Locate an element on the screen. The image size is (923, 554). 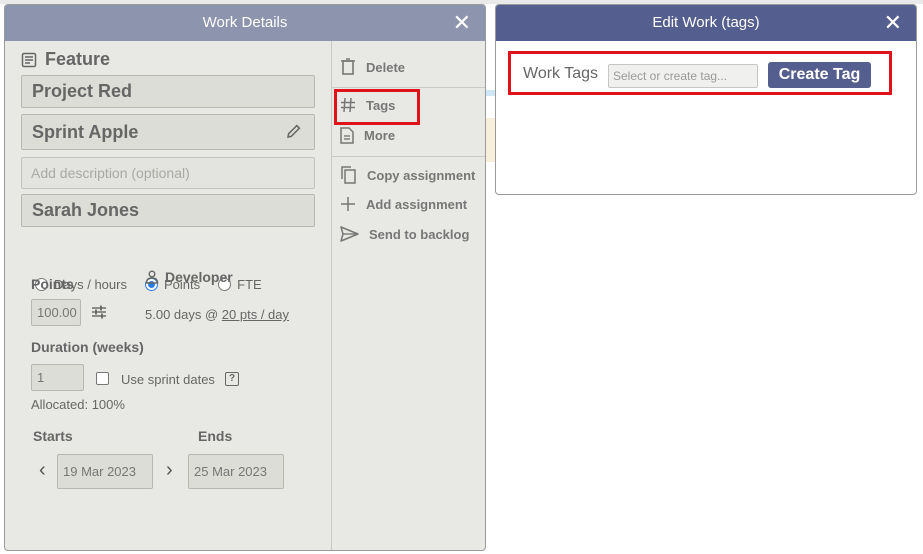
create-tag-button: Create Tag is located at coordinates (819, 75).